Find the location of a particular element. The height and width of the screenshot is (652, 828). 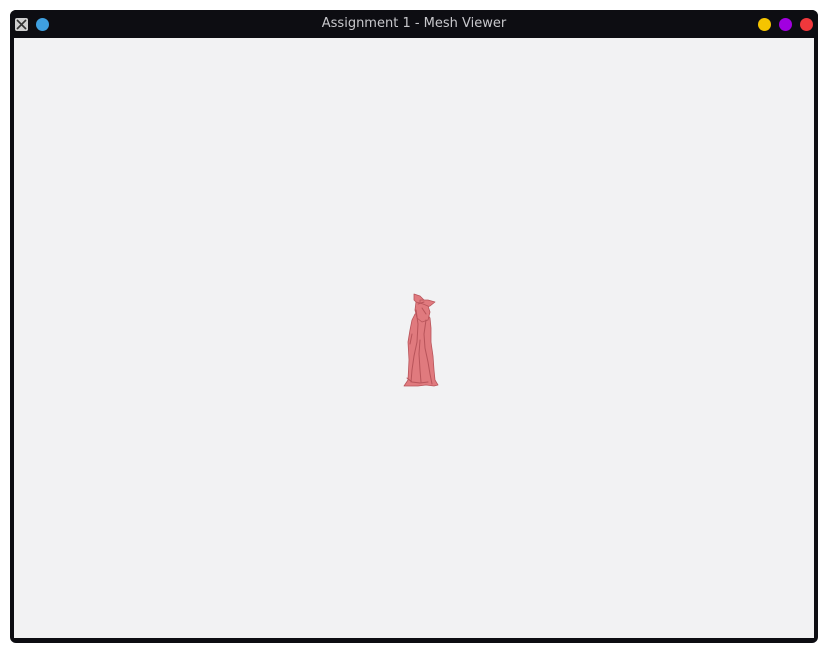

bunny-mesh is located at coordinates (421, 340).